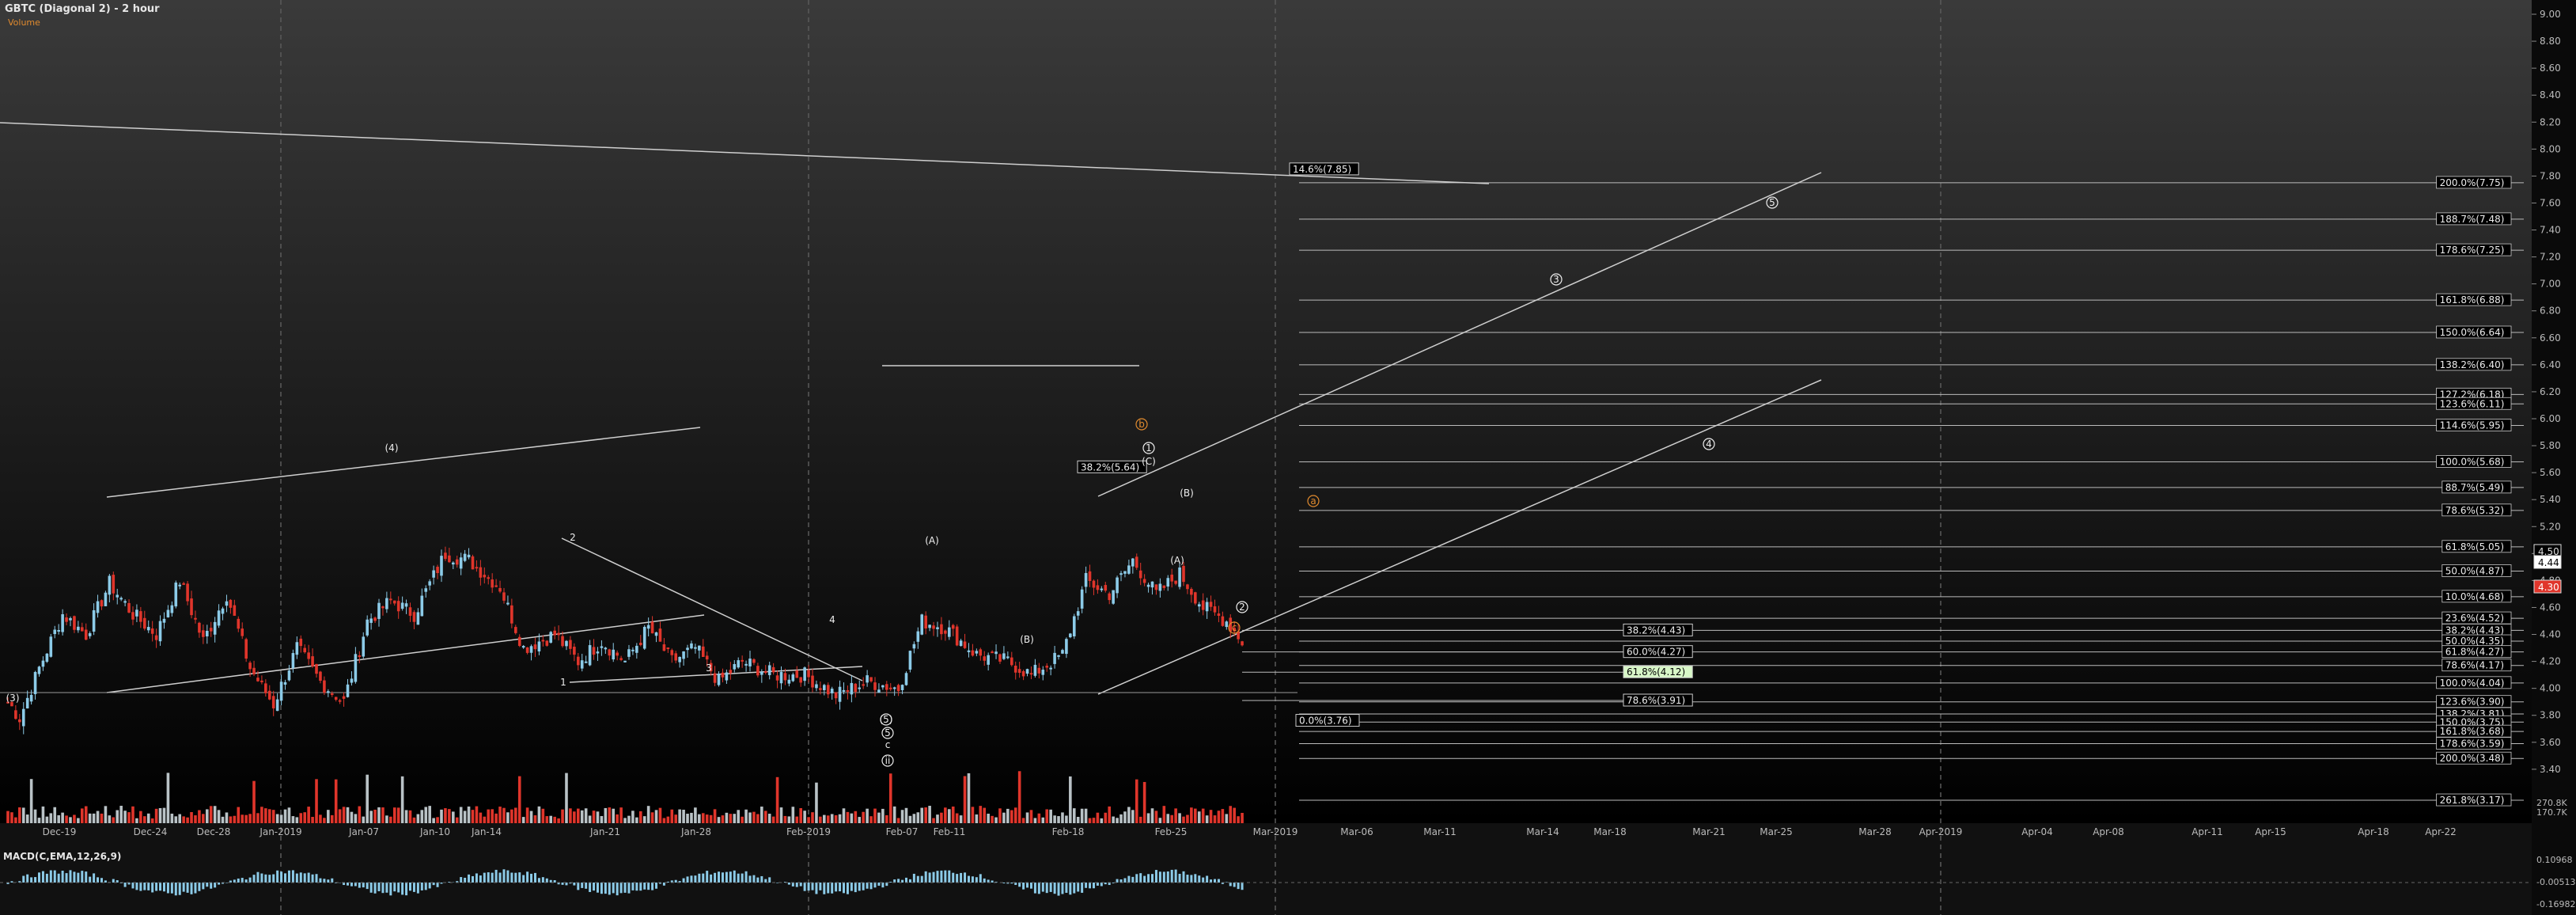  Describe the element at coordinates (2550, 148) in the screenshot. I see `y-tick-label: 8.00` at that location.